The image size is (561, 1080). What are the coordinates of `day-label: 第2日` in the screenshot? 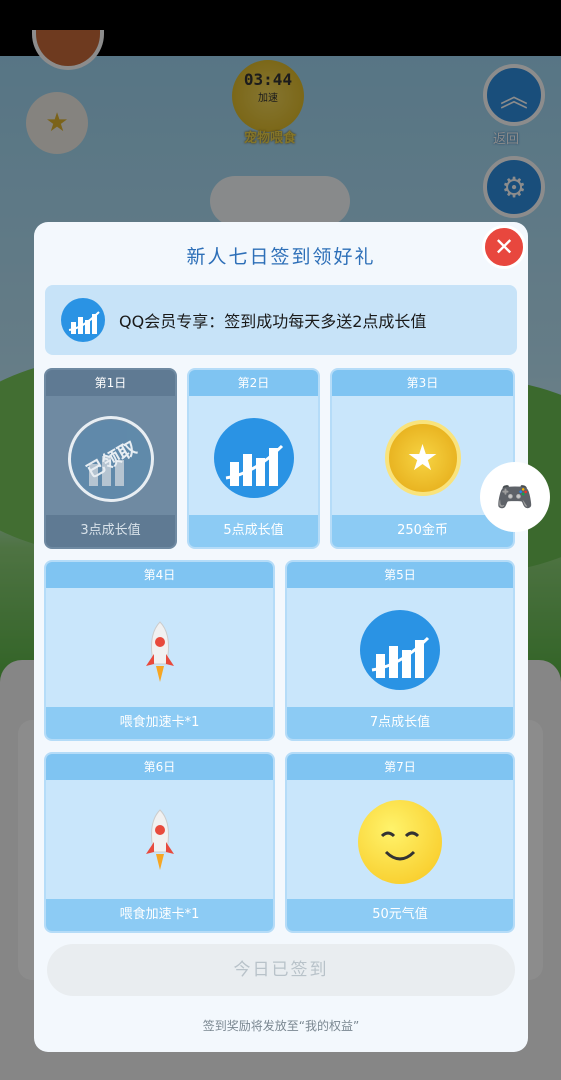 It's located at (253, 383).